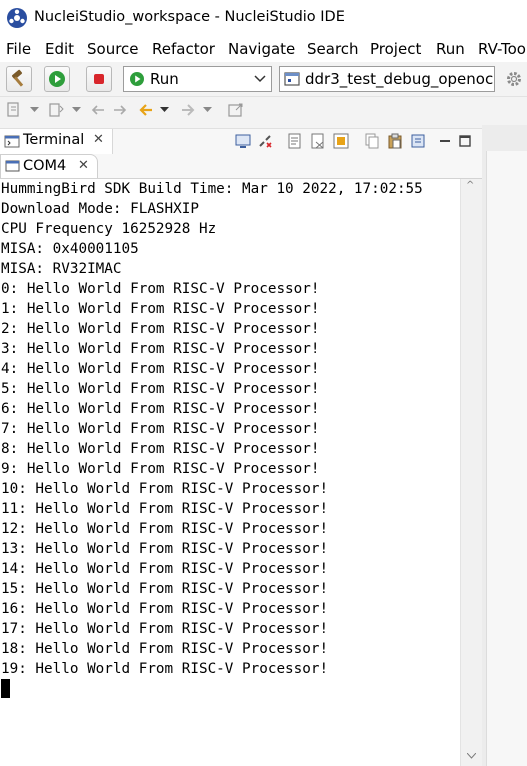 This screenshot has width=527, height=766. Describe the element at coordinates (5, 688) in the screenshot. I see `terminal-cursor` at that location.